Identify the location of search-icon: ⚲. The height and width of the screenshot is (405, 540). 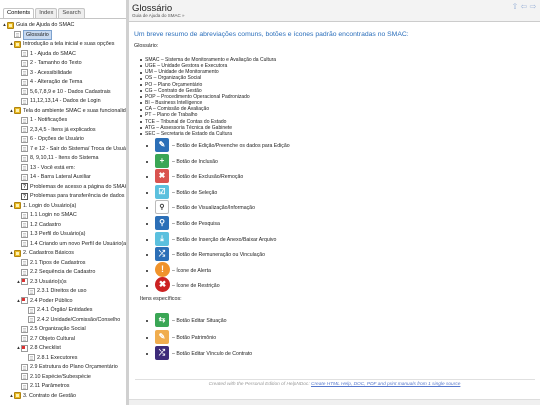
(162, 223).